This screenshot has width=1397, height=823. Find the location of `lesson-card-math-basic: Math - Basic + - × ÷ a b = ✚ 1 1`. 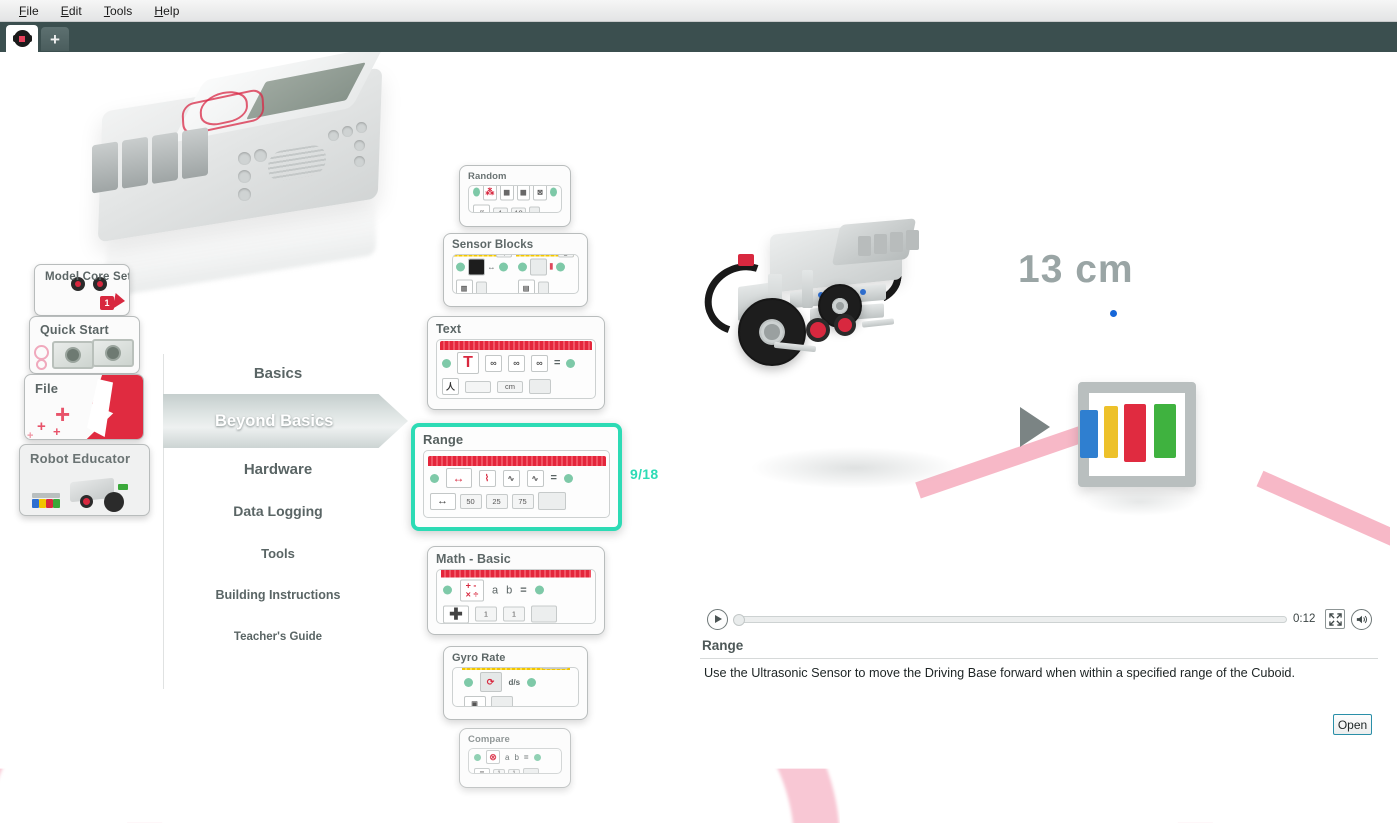

lesson-card-math-basic: Math - Basic + - × ÷ a b = ✚ 1 1 is located at coordinates (516, 590).